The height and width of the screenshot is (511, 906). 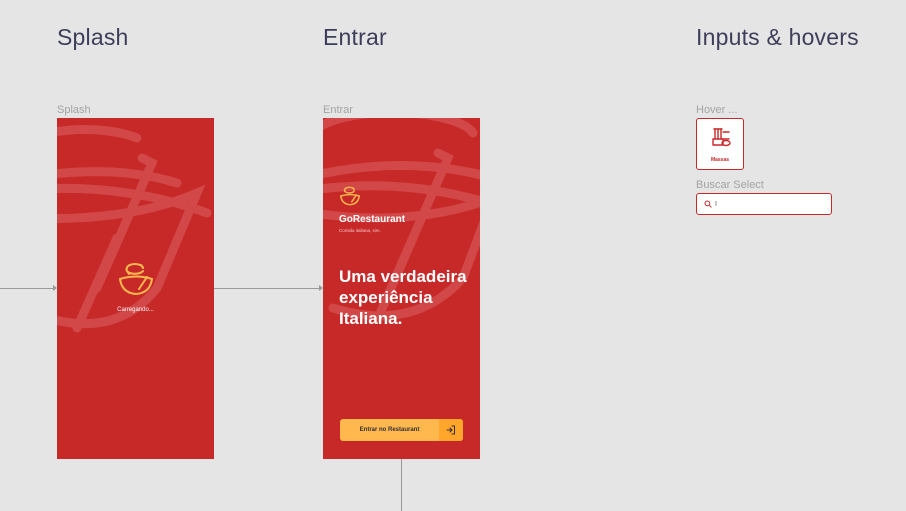 I want to click on enter-button-icon-box, so click(x=451, y=430).